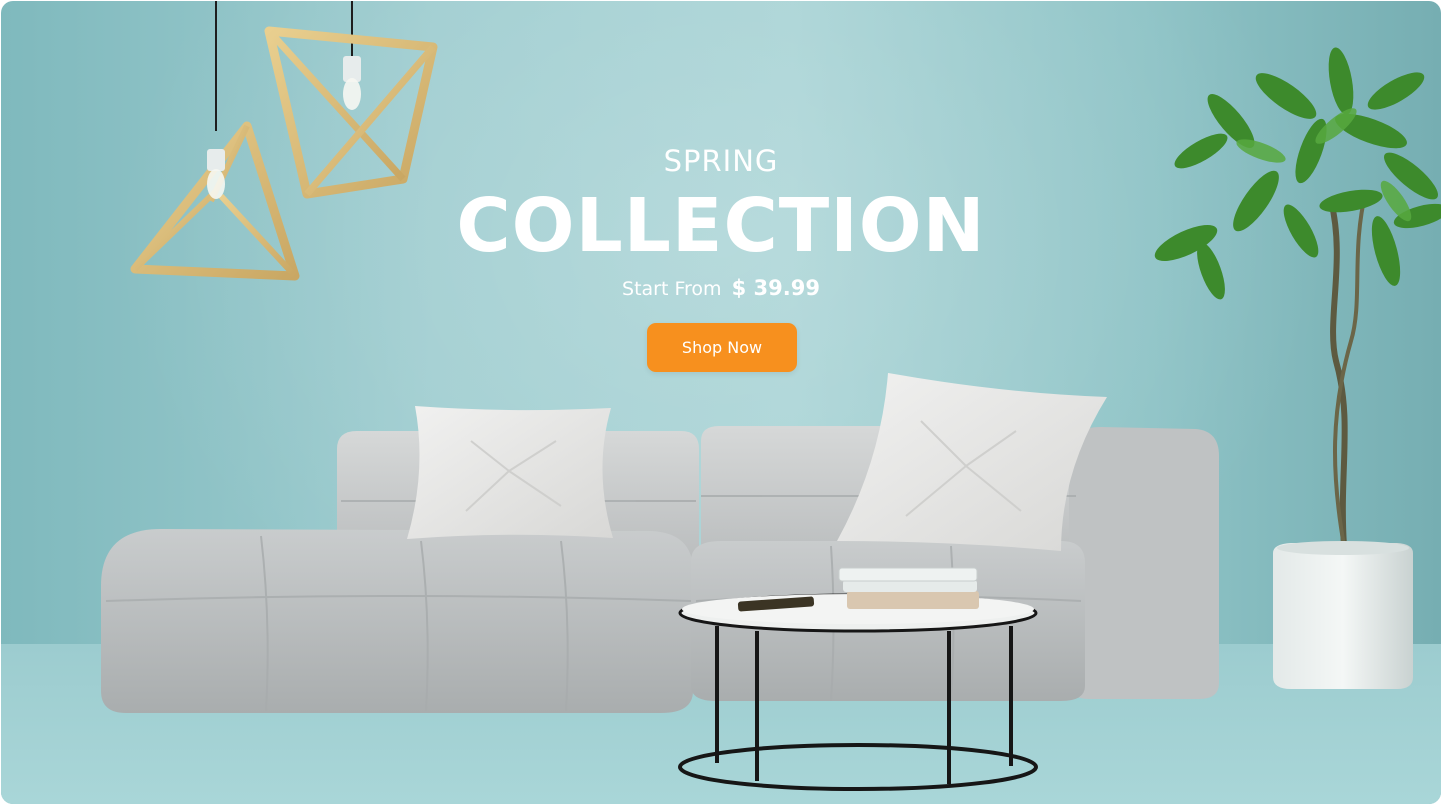 The width and height of the screenshot is (1442, 806). What do you see at coordinates (721, 161) in the screenshot?
I see `hero-eyebrow: SPRING` at bounding box center [721, 161].